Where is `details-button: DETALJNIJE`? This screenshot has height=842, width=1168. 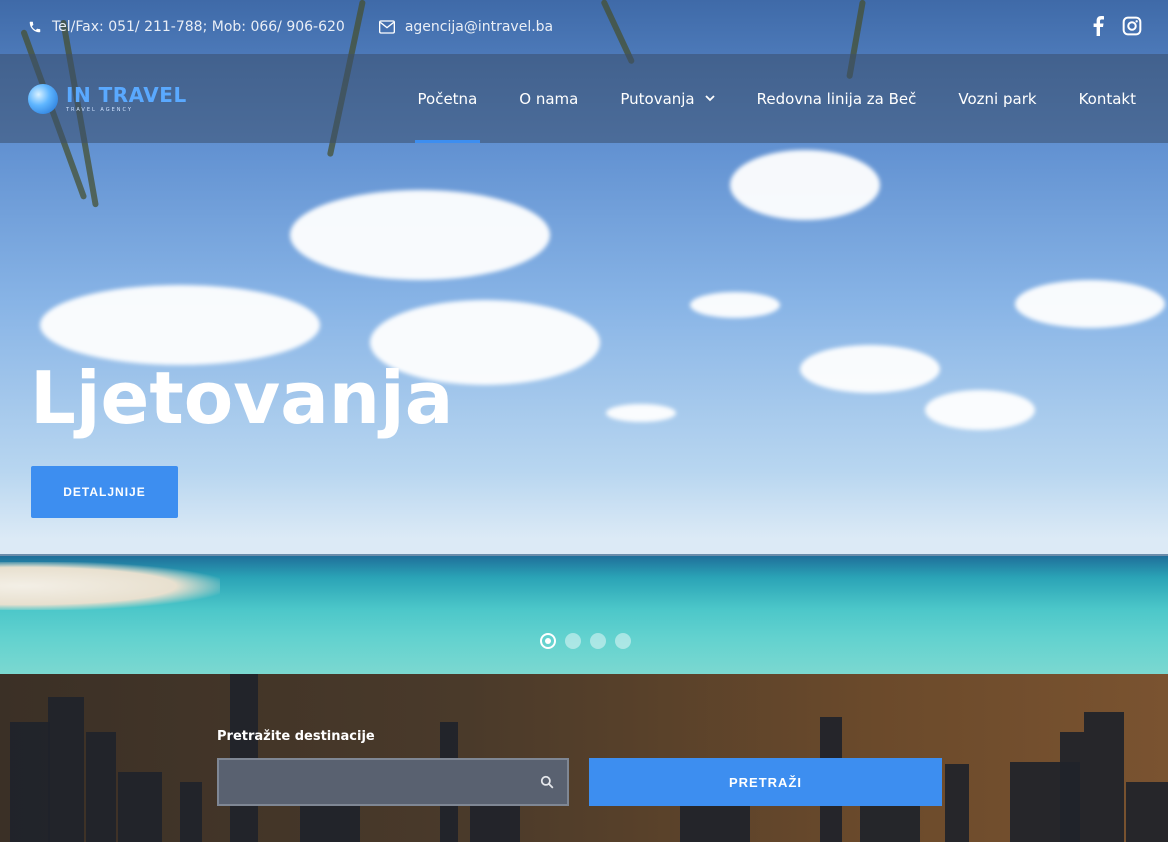 details-button: DETALJNIJE is located at coordinates (104, 492).